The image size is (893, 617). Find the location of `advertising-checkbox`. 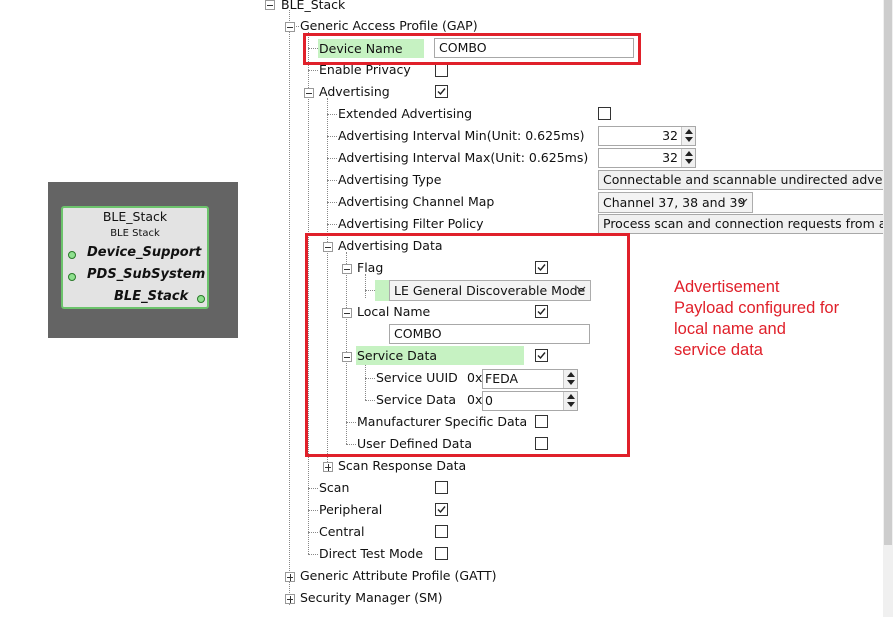

advertising-checkbox is located at coordinates (441, 91).